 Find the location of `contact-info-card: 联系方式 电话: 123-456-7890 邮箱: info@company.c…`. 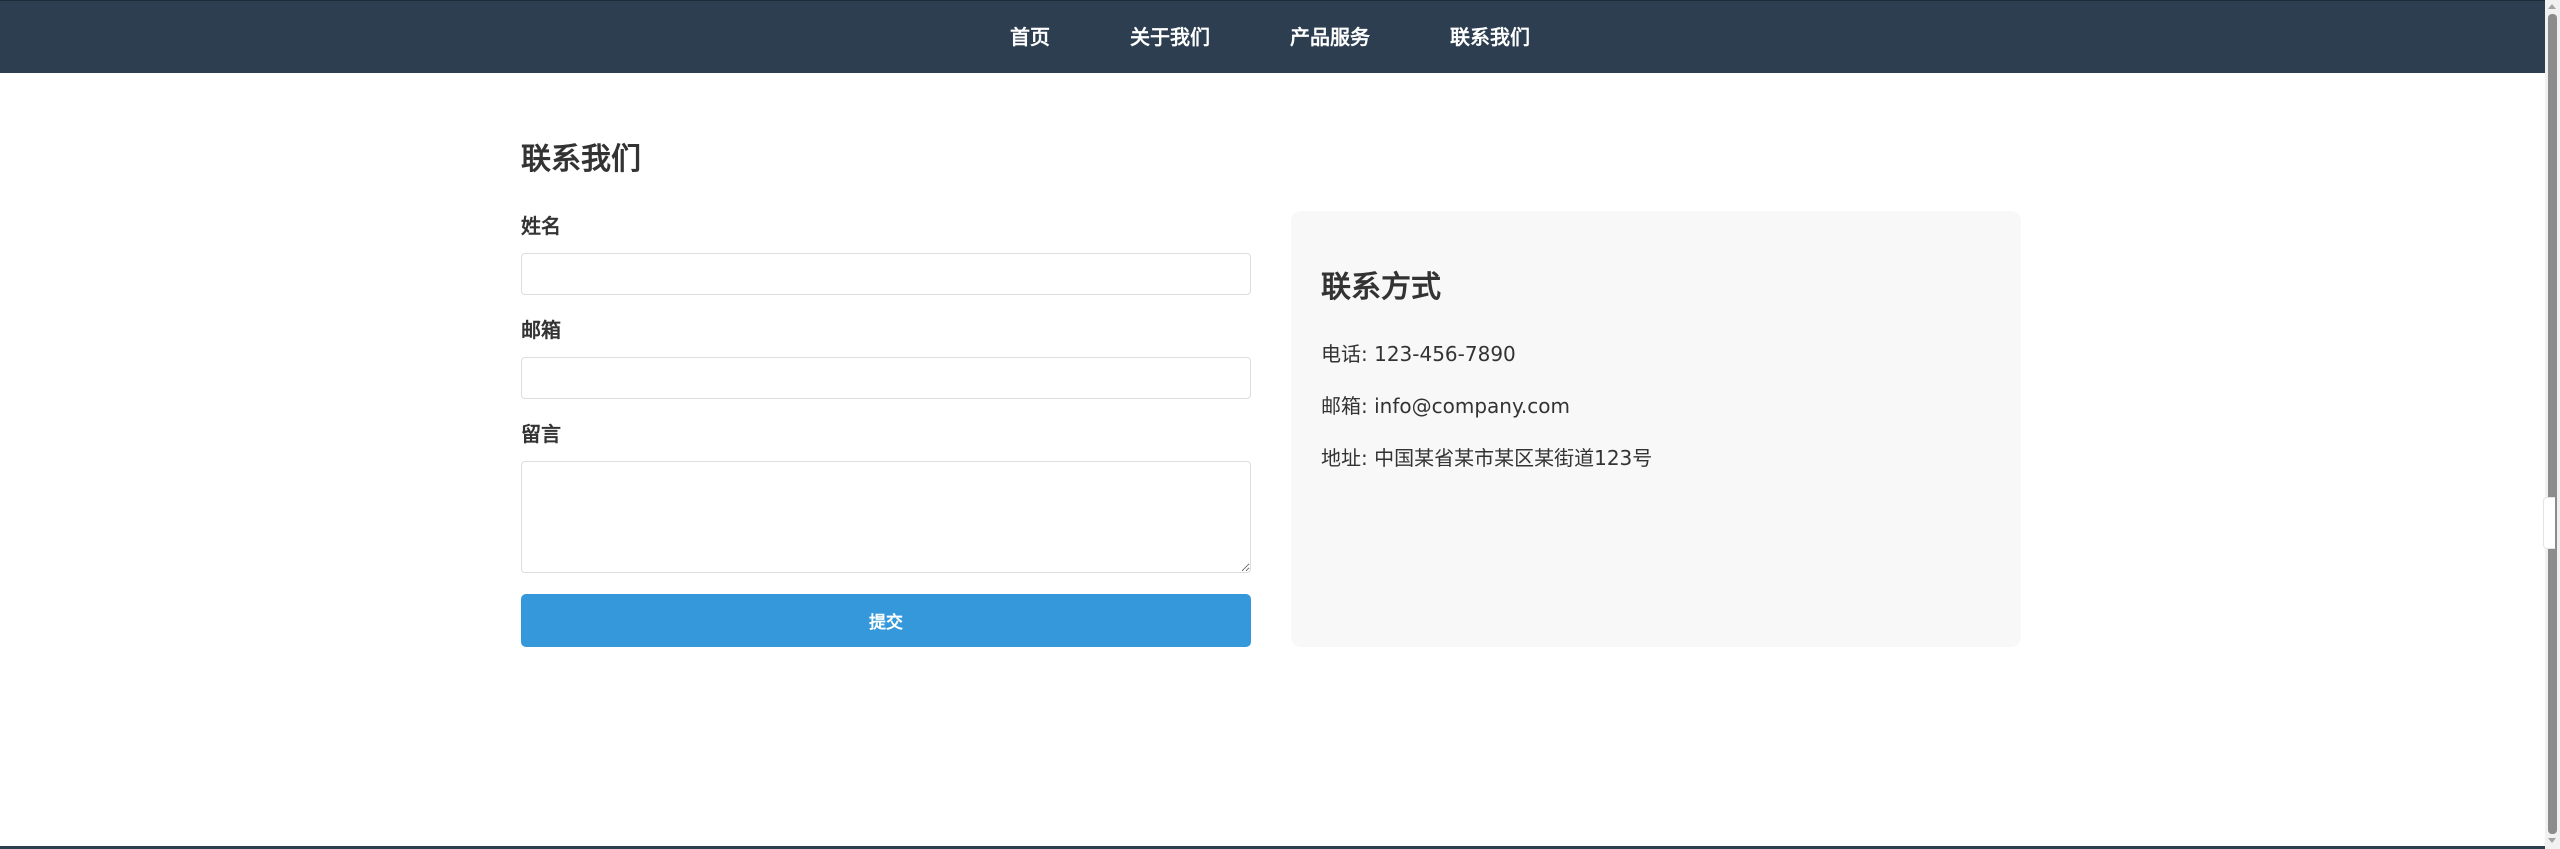

contact-info-card: 联系方式 电话: 123-456-7890 邮箱: info@company.c… is located at coordinates (1656, 429).